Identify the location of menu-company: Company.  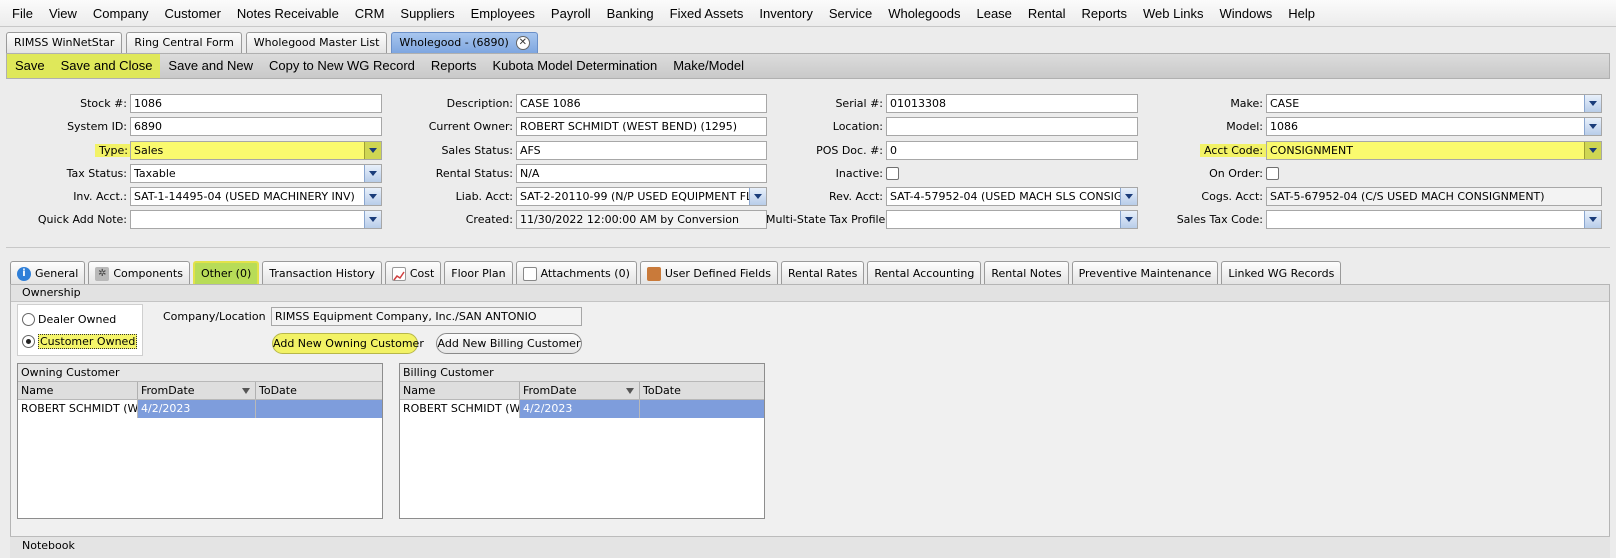
(121, 13).